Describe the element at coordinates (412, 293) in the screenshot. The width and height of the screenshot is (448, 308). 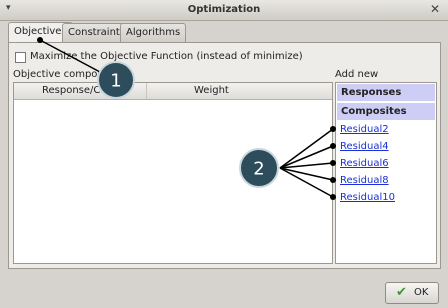
I see `ok-button: ✔ OK` at that location.